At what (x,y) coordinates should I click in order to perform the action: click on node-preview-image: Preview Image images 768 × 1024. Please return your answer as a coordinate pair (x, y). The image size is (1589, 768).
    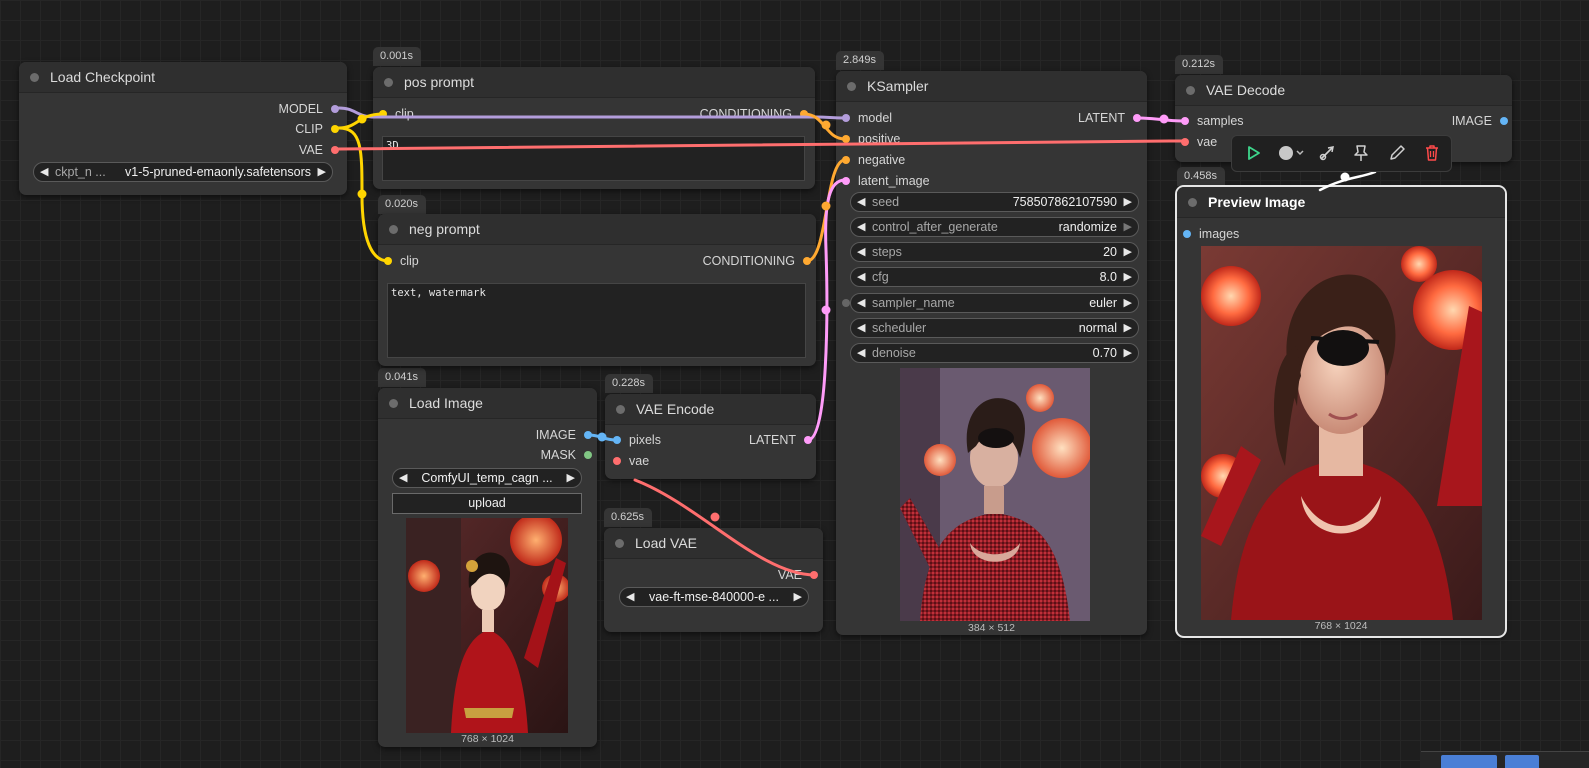
    Looking at the image, I should click on (1341, 411).